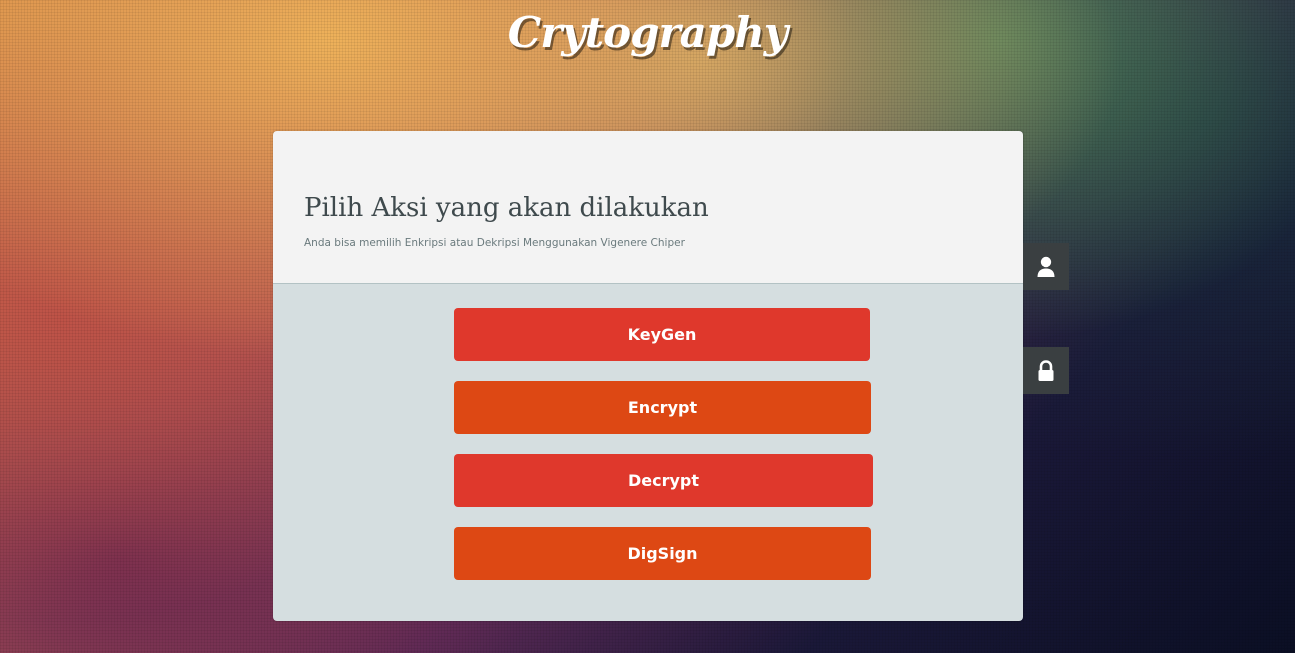 The height and width of the screenshot is (653, 1295). Describe the element at coordinates (647, 32) in the screenshot. I see `brand-logo: Crytography` at that location.